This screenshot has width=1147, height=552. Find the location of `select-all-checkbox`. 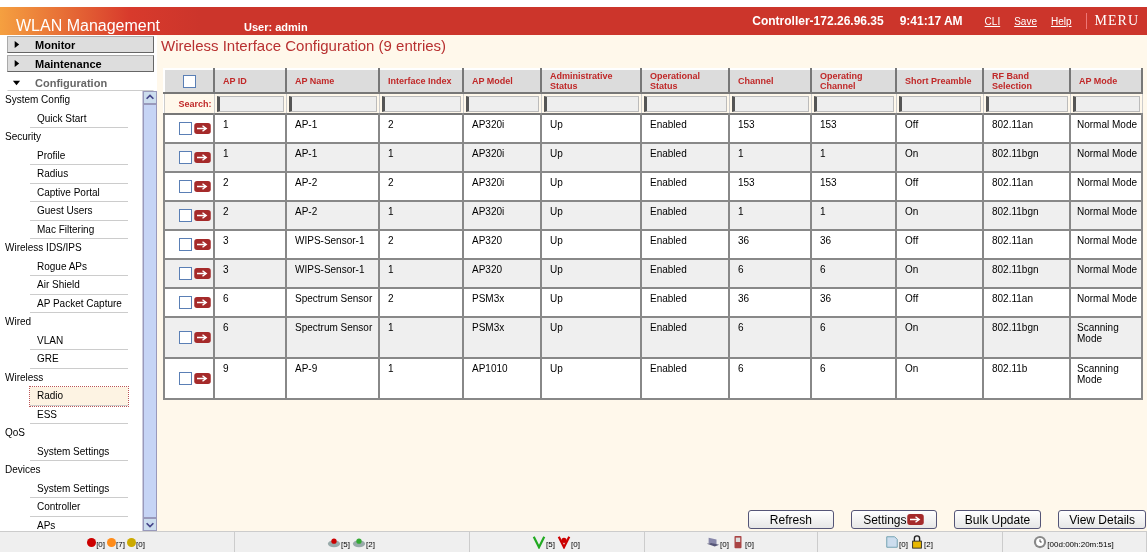

select-all-checkbox is located at coordinates (189, 81).